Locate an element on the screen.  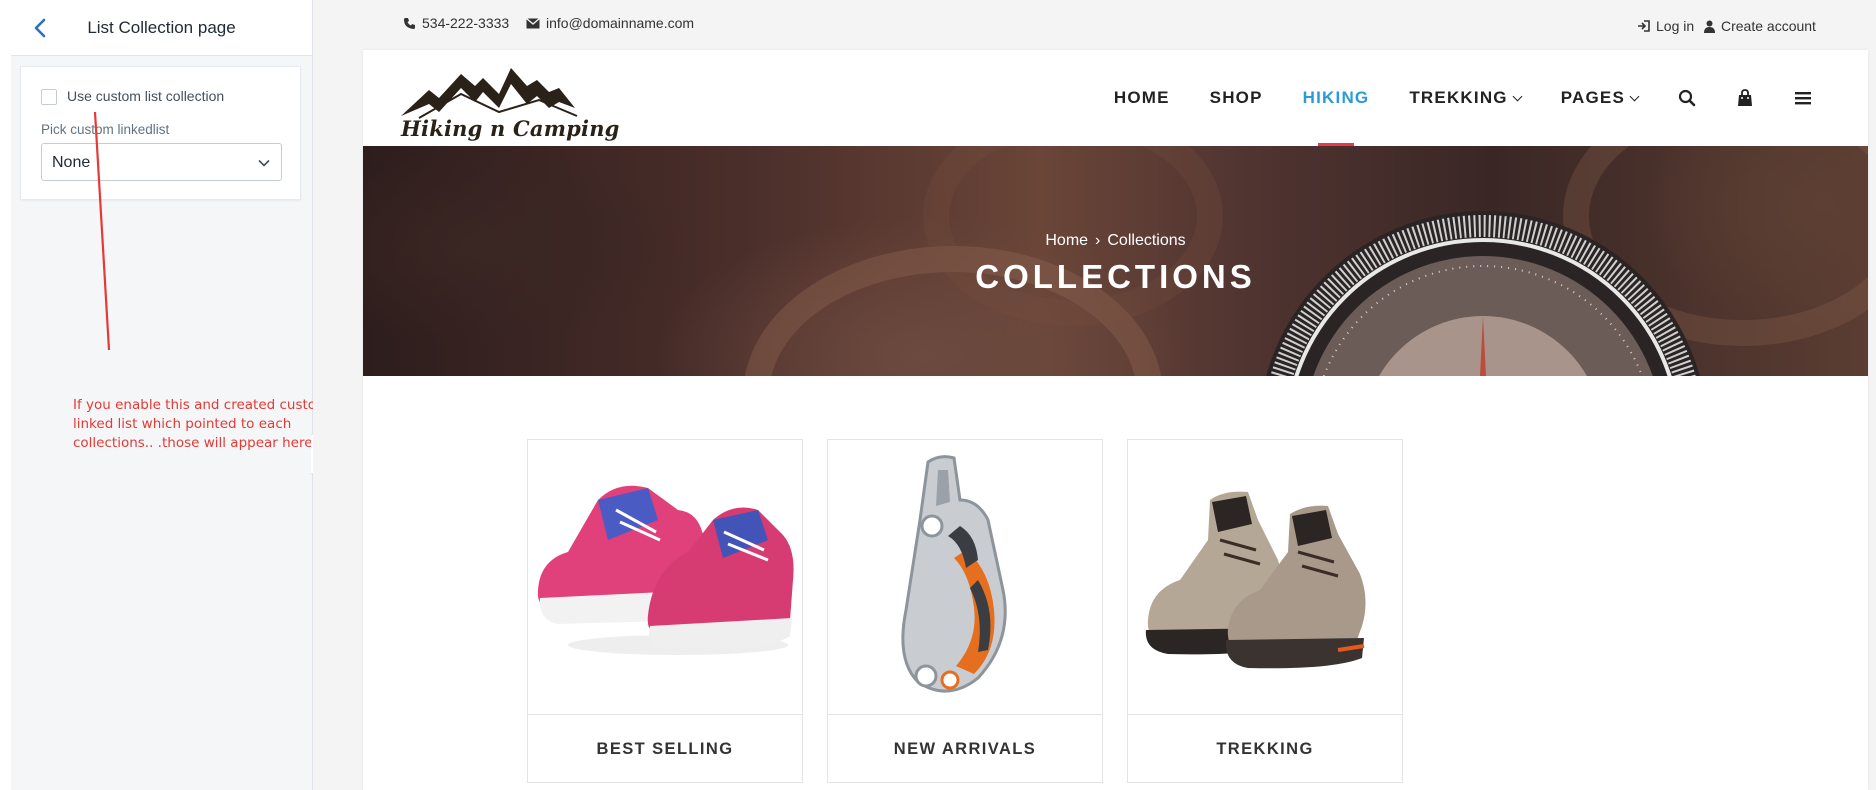
email-contact: info@domainname.com is located at coordinates (610, 23).